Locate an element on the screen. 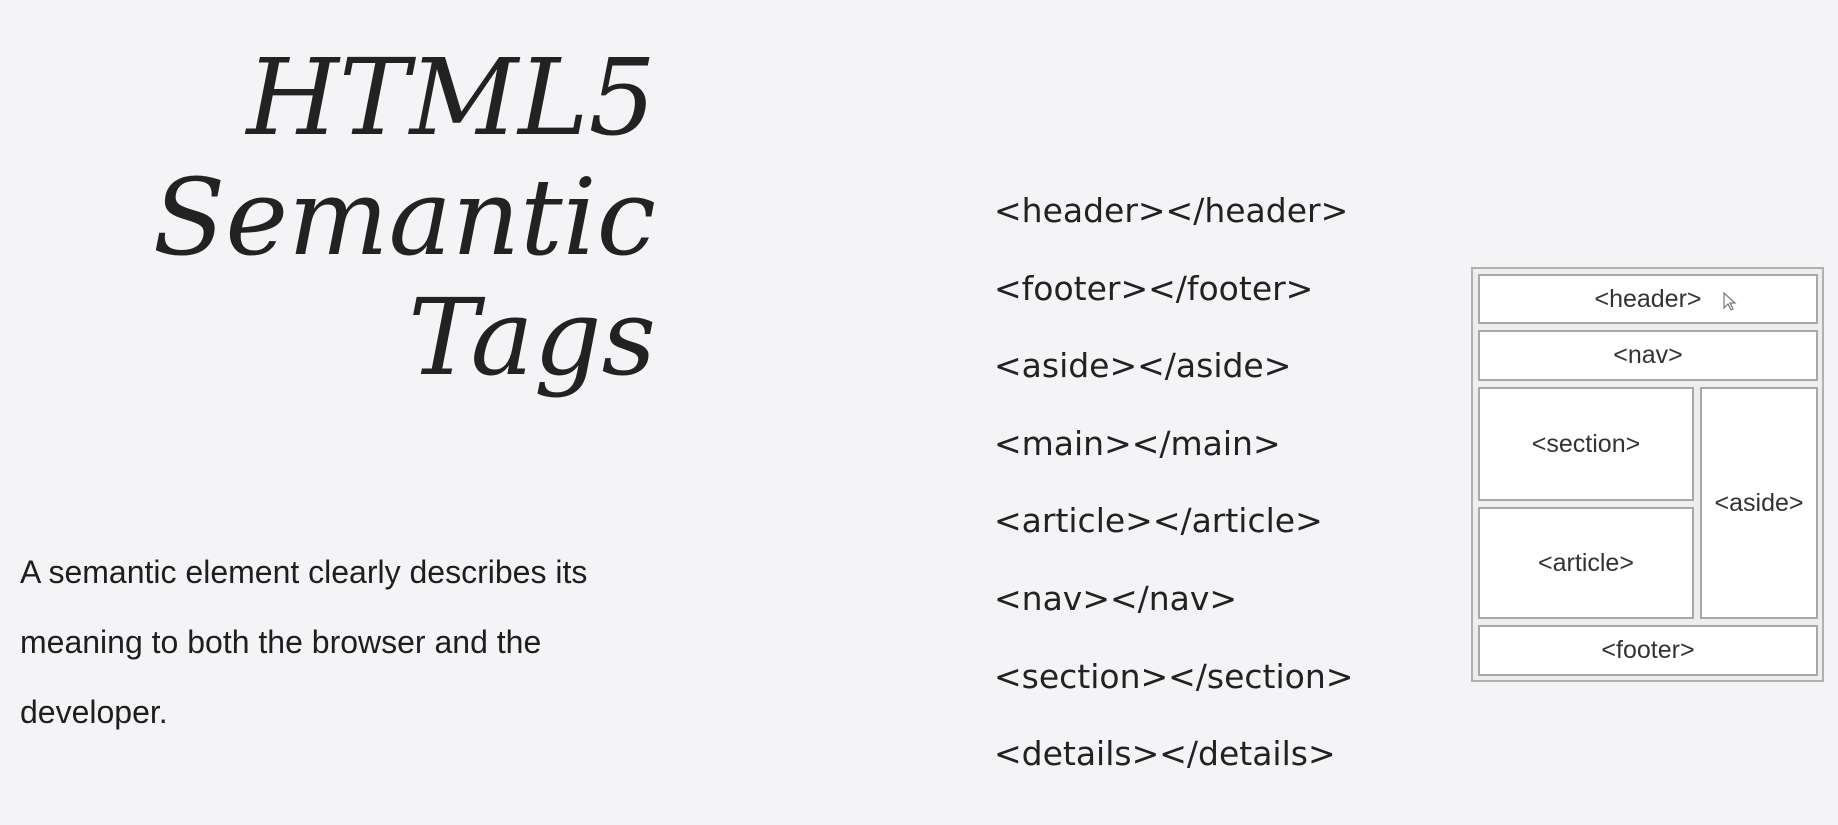 This screenshot has height=825, width=1838. tag-list-item: <footer></footer> is located at coordinates (1154, 288).